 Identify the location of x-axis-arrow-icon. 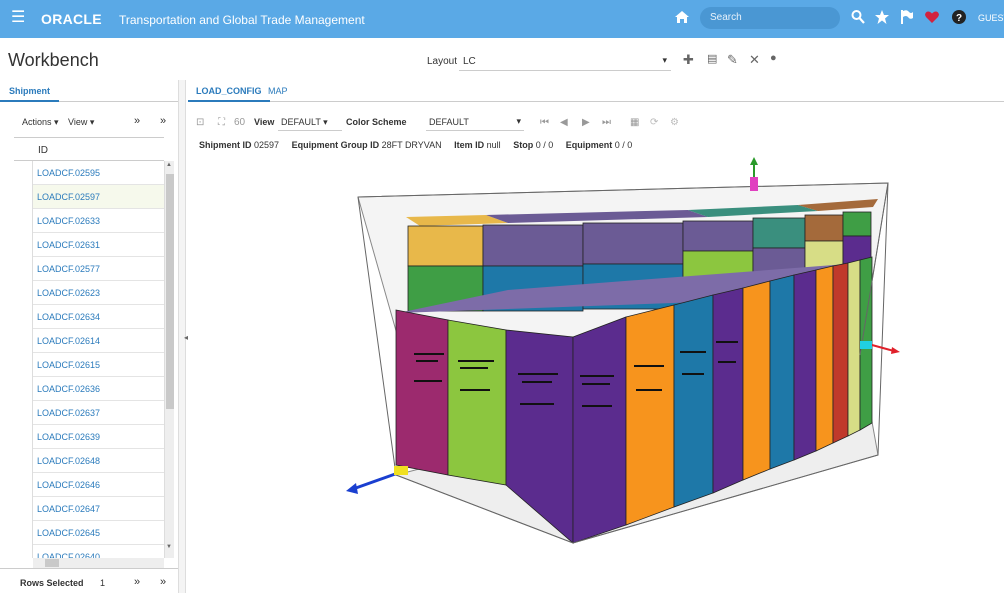
(895, 350).